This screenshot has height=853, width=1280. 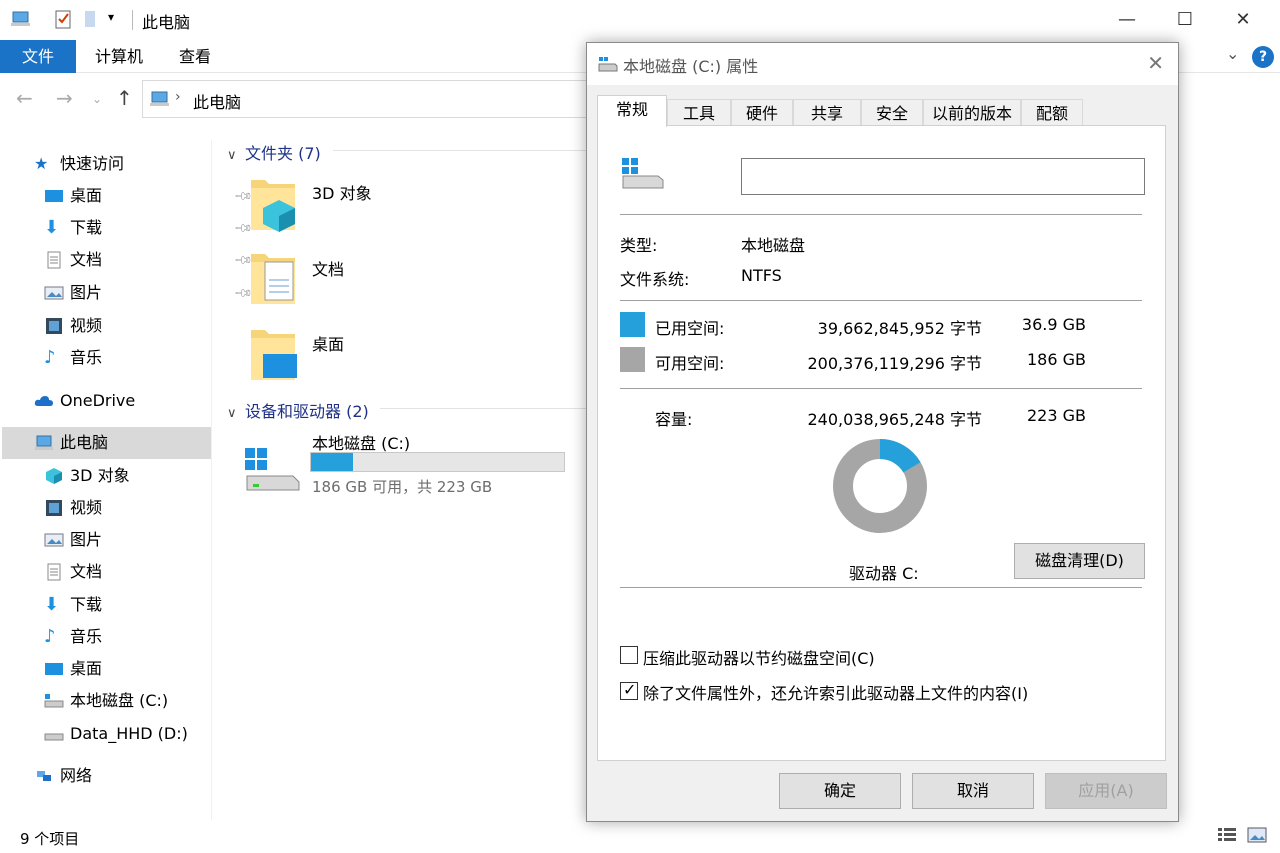 I want to click on free-space-swatch, so click(x=632, y=359).